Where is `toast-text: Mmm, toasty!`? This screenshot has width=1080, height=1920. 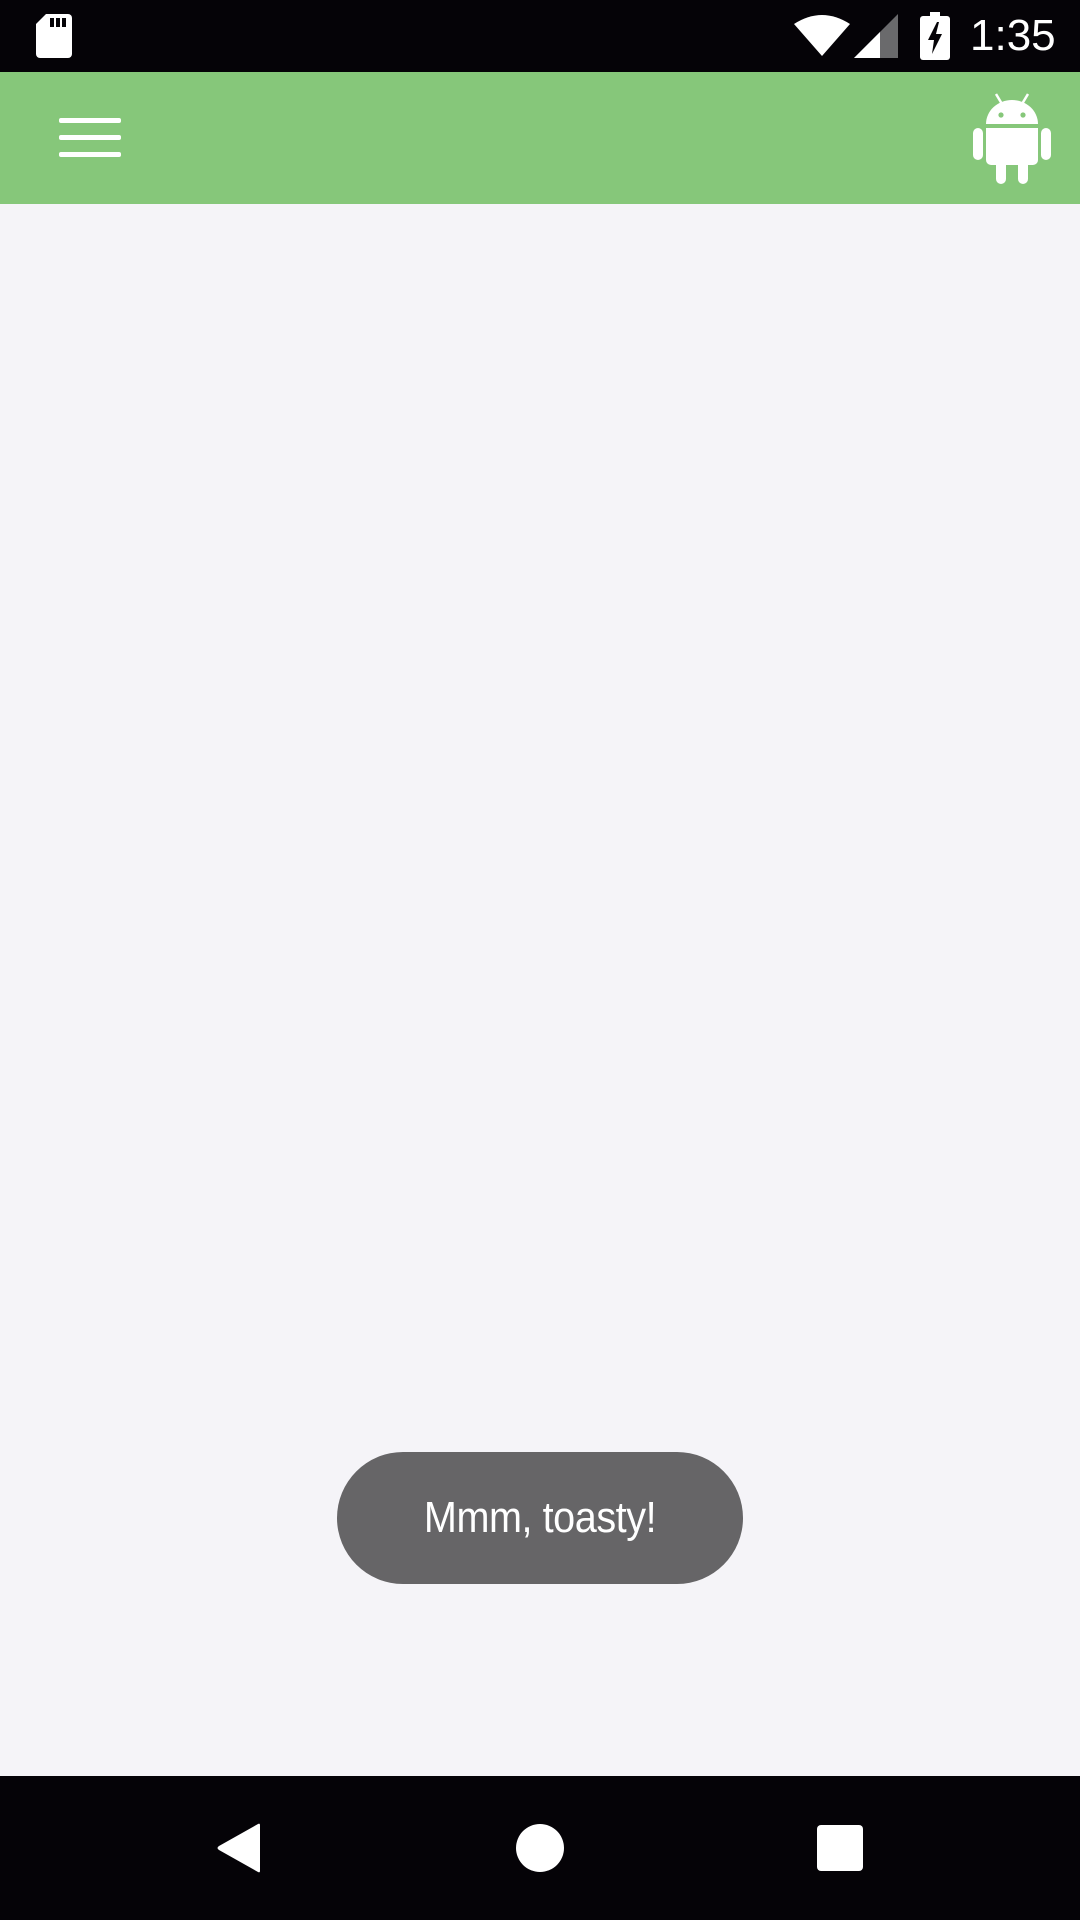
toast-text: Mmm, toasty! is located at coordinates (540, 1517).